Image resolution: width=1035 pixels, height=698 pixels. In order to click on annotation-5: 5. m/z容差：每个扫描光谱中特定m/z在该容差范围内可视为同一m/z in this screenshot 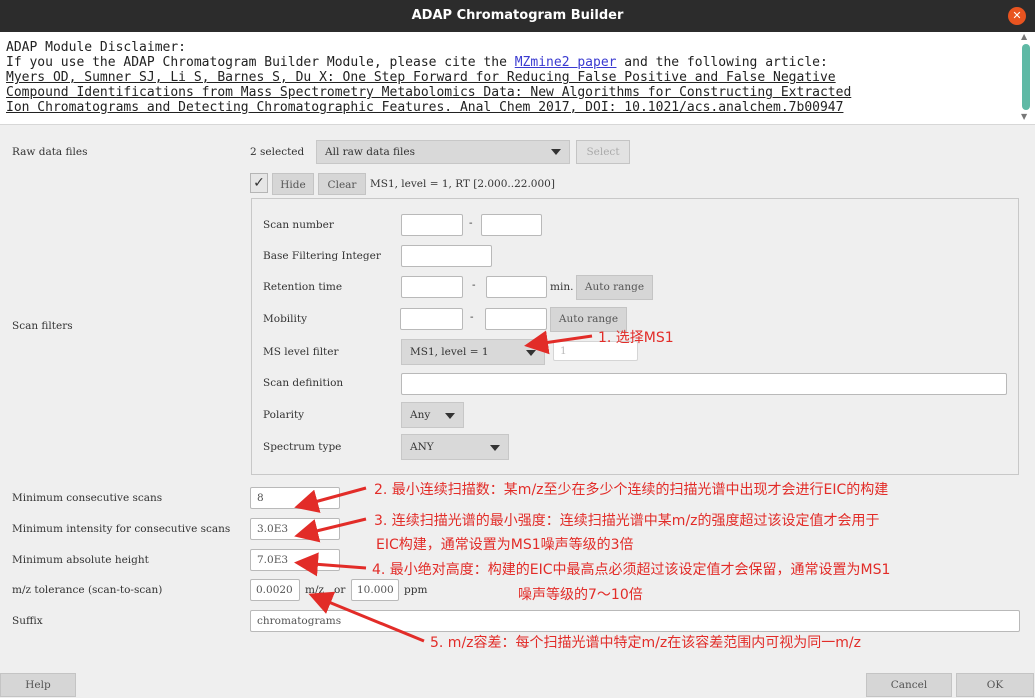, I will do `click(645, 643)`.